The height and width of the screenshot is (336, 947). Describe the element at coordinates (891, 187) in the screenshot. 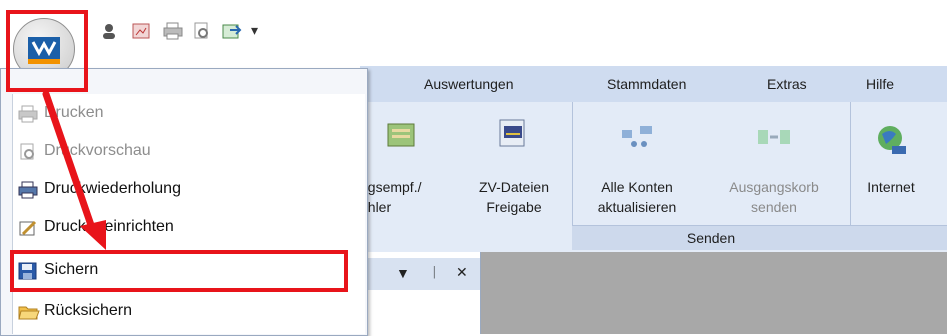

I see `internet-label: Internet` at that location.